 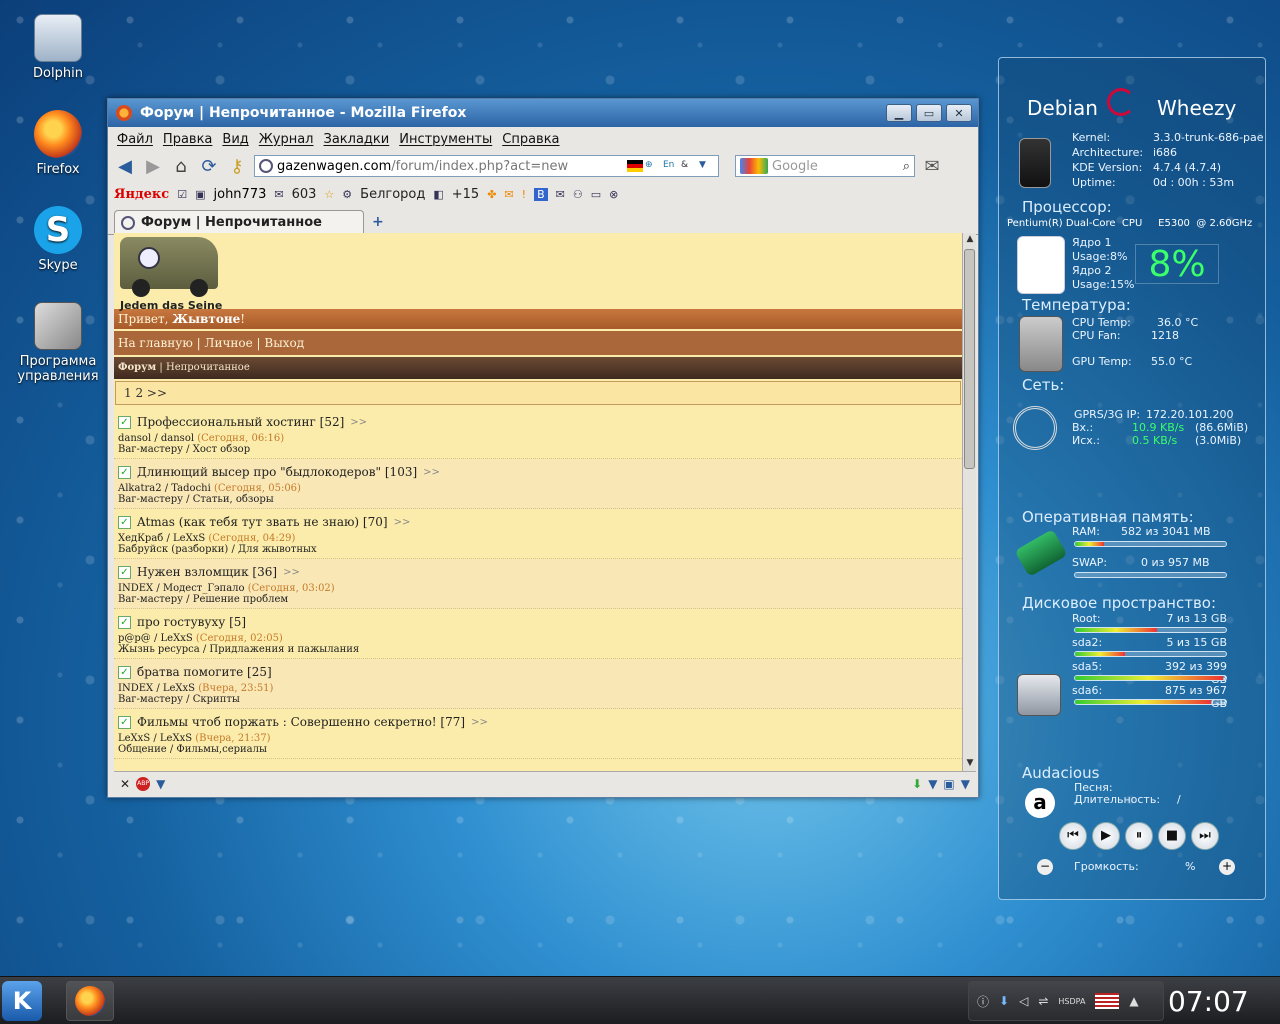 I want to click on usb-icon: ⇌, so click(x=1043, y=1001).